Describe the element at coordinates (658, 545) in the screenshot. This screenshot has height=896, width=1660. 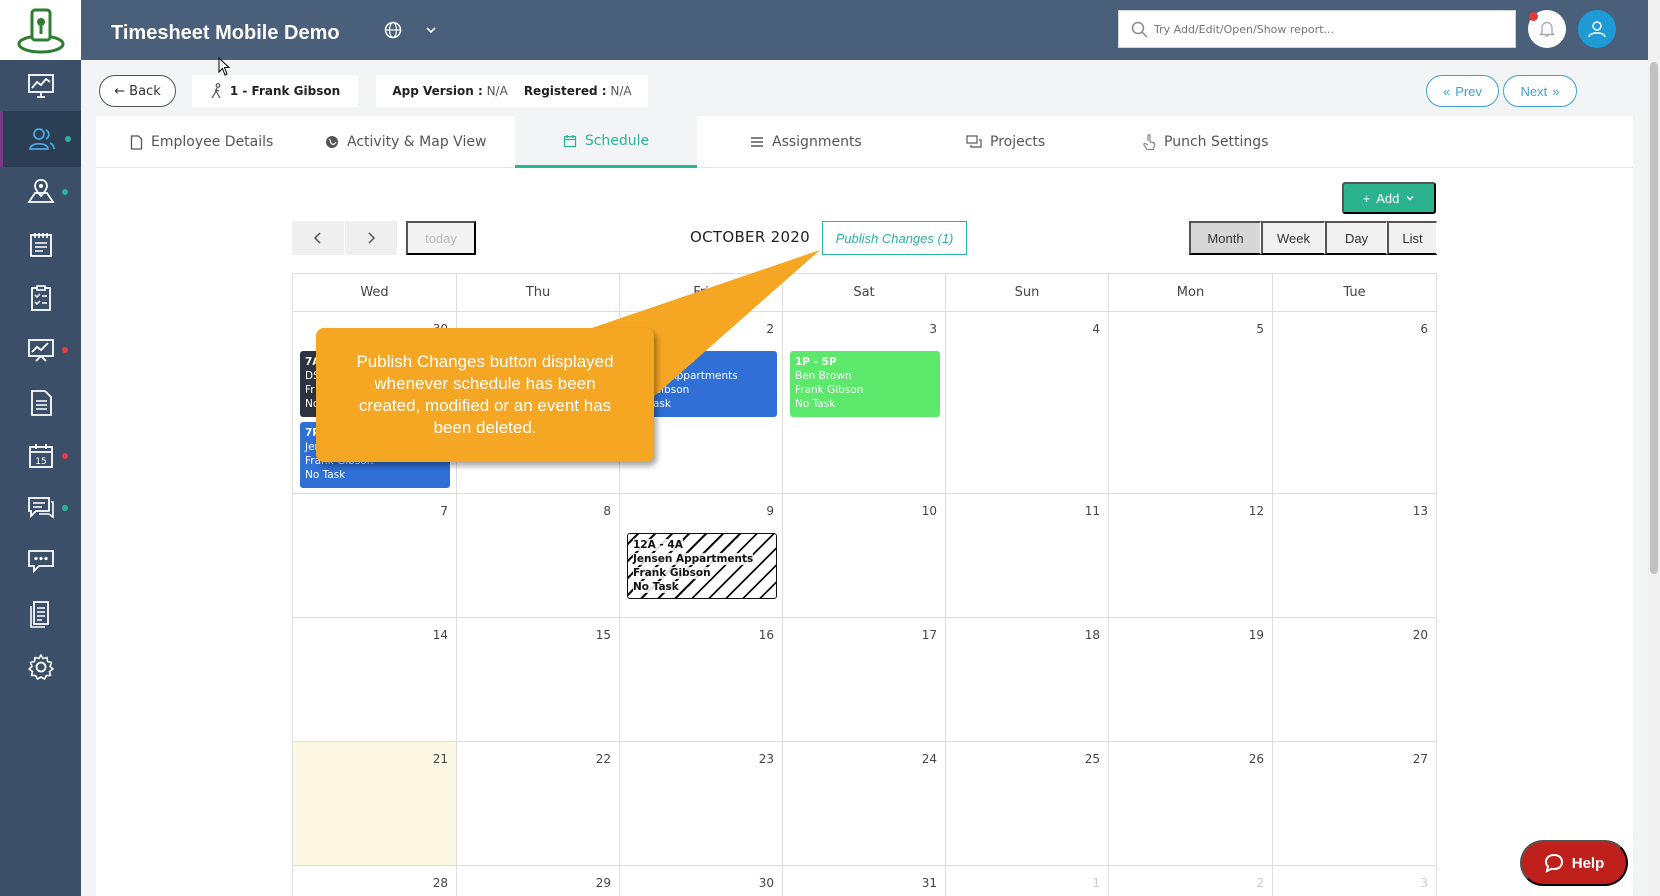
I see `event-time: 12A - 4A` at that location.